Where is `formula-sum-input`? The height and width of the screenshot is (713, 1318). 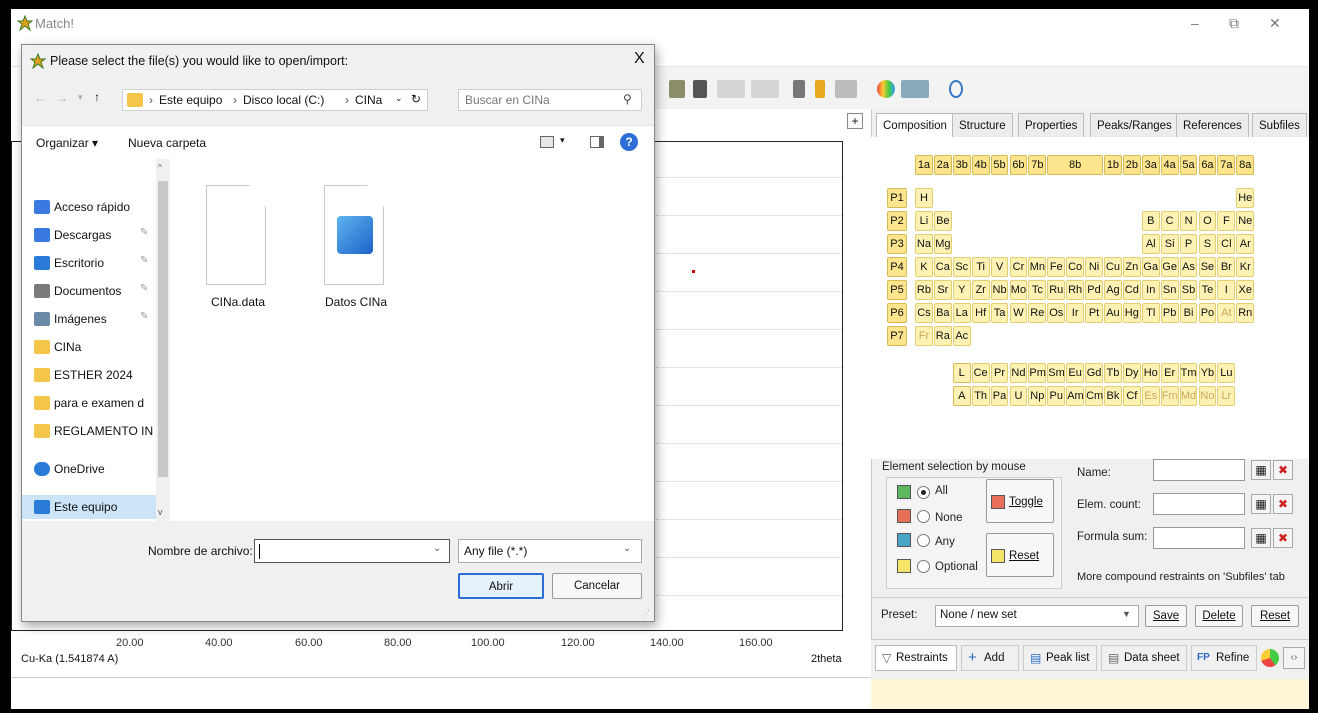
formula-sum-input is located at coordinates (1199, 538).